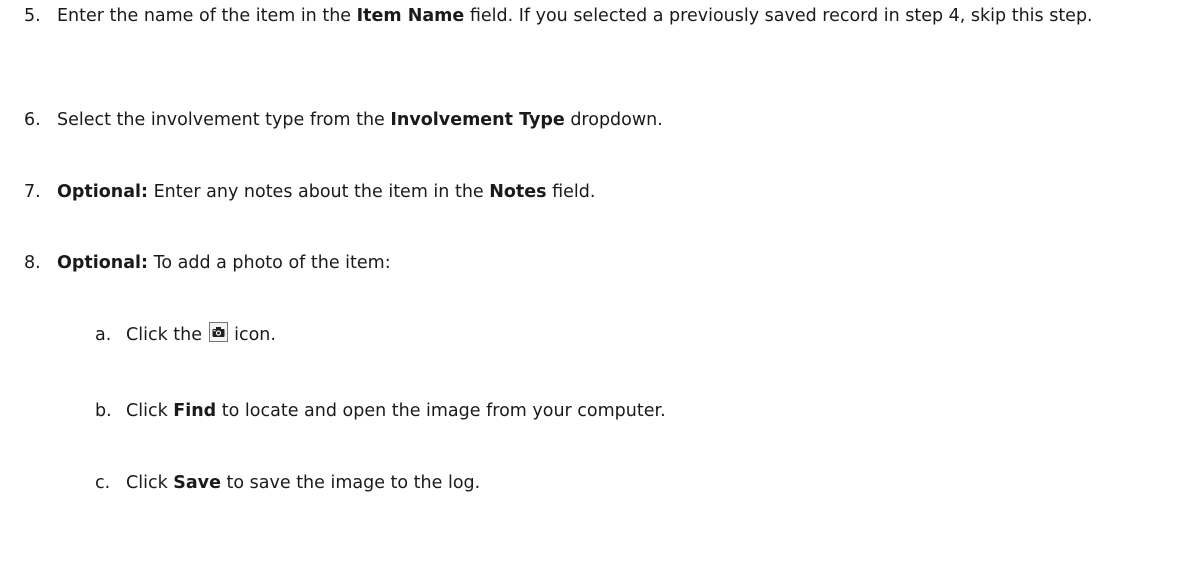  I want to click on field-name-notes: Notes, so click(518, 192).